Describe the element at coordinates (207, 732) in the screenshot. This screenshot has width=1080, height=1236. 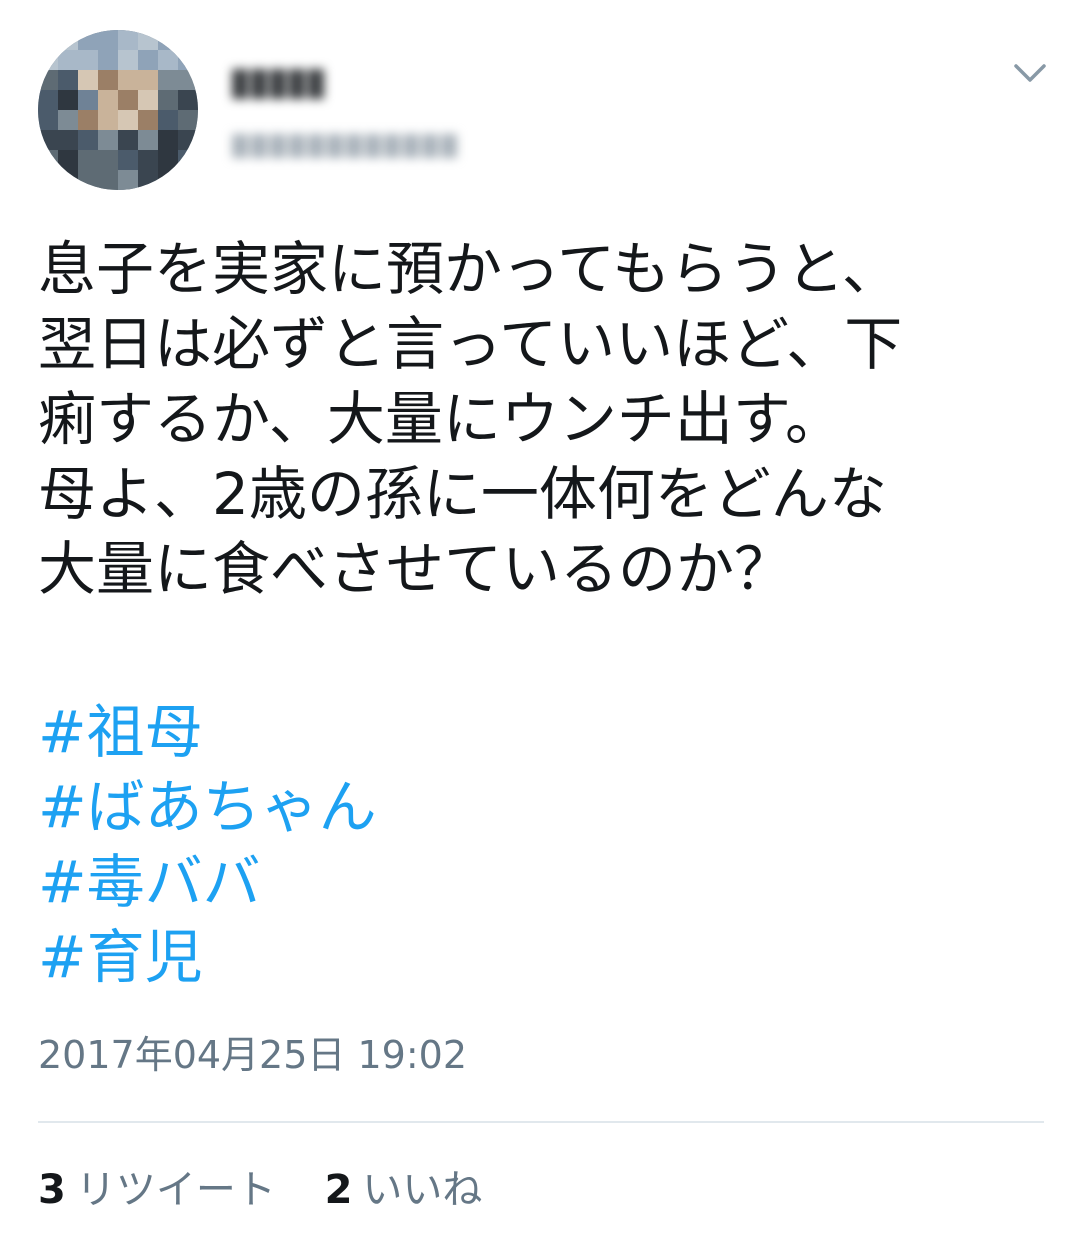
I see `hashtag-link: #祖母` at that location.